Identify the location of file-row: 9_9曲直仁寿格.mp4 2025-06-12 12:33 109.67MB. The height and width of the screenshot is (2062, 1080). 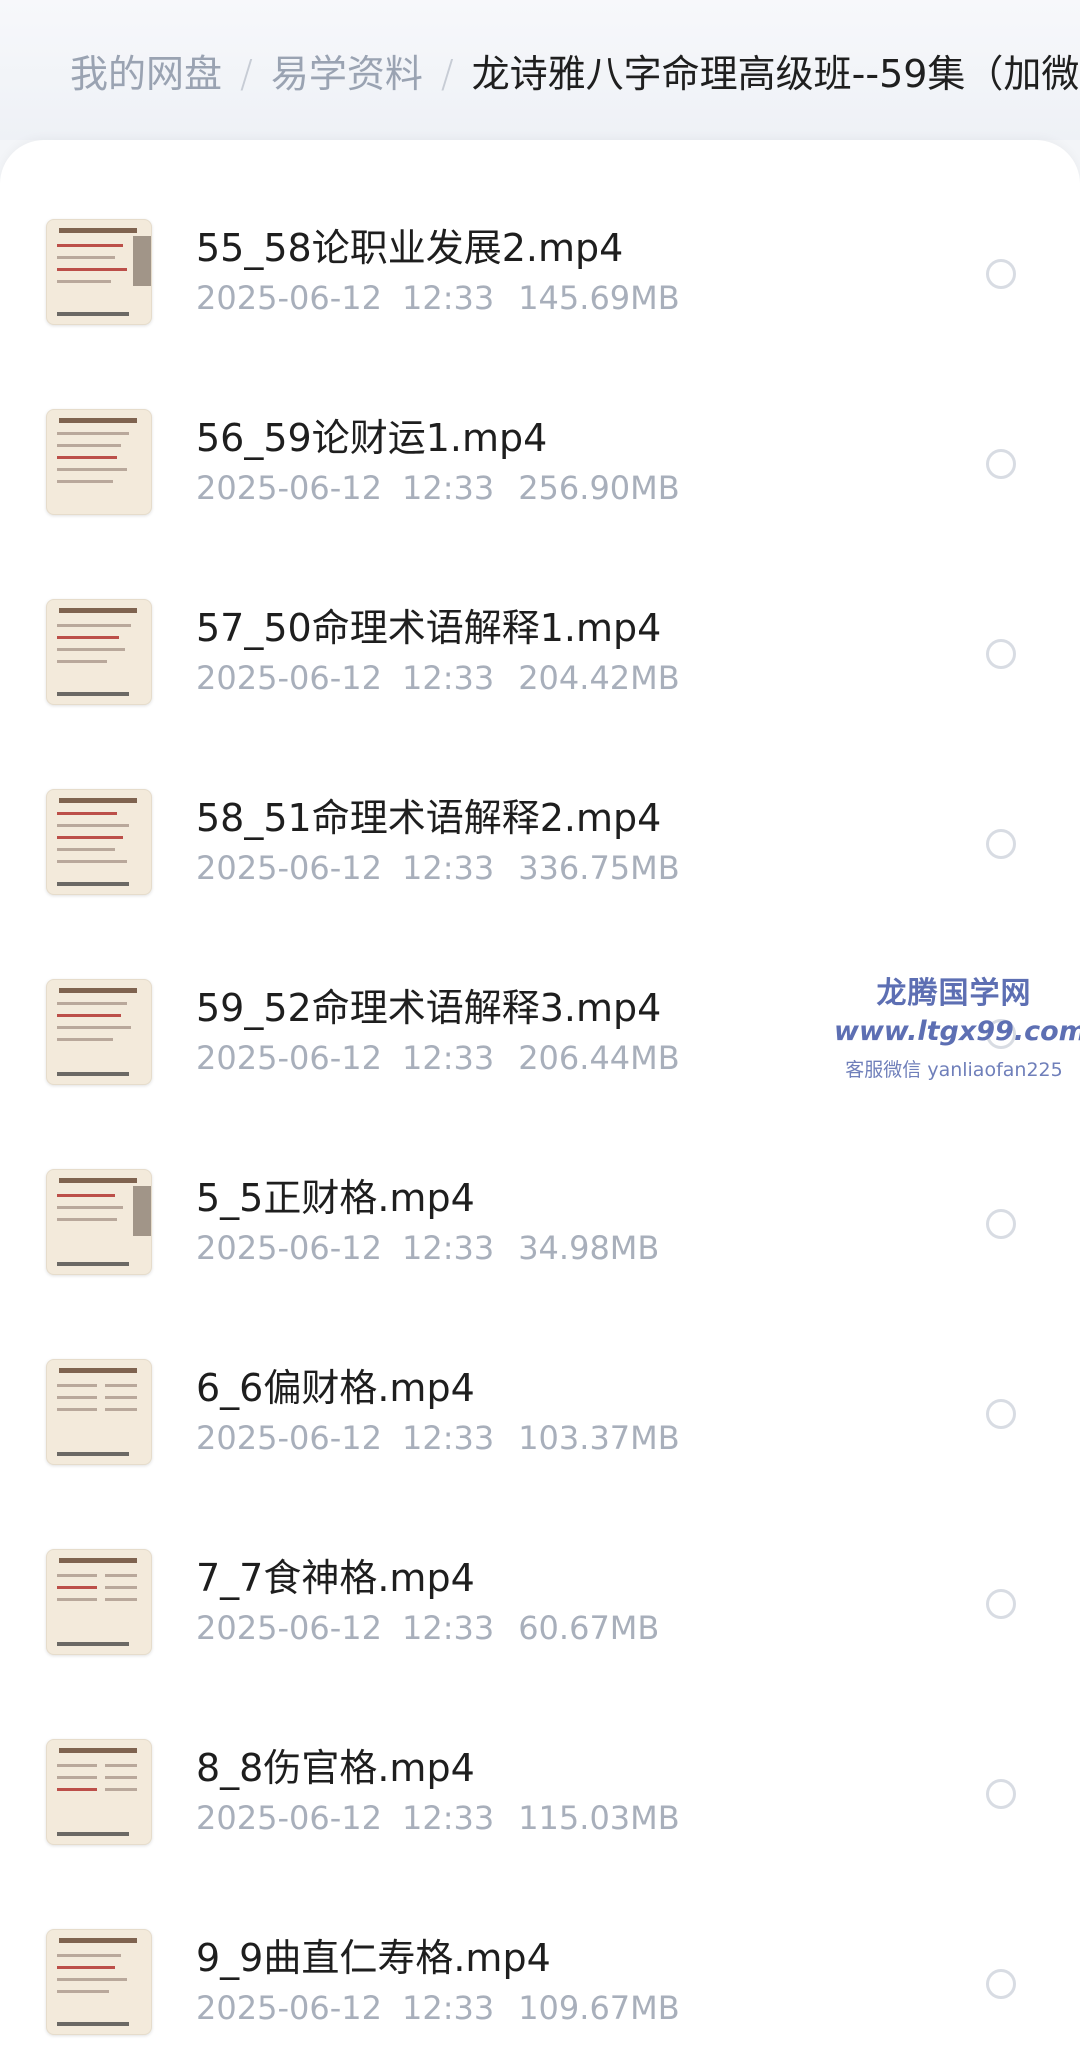
(540, 1995).